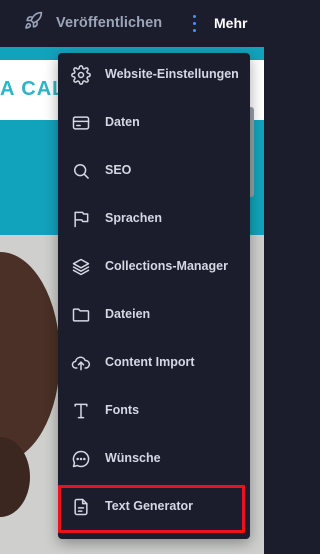 The width and height of the screenshot is (320, 554). What do you see at coordinates (118, 170) in the screenshot?
I see `menu-item-label: SEO` at bounding box center [118, 170].